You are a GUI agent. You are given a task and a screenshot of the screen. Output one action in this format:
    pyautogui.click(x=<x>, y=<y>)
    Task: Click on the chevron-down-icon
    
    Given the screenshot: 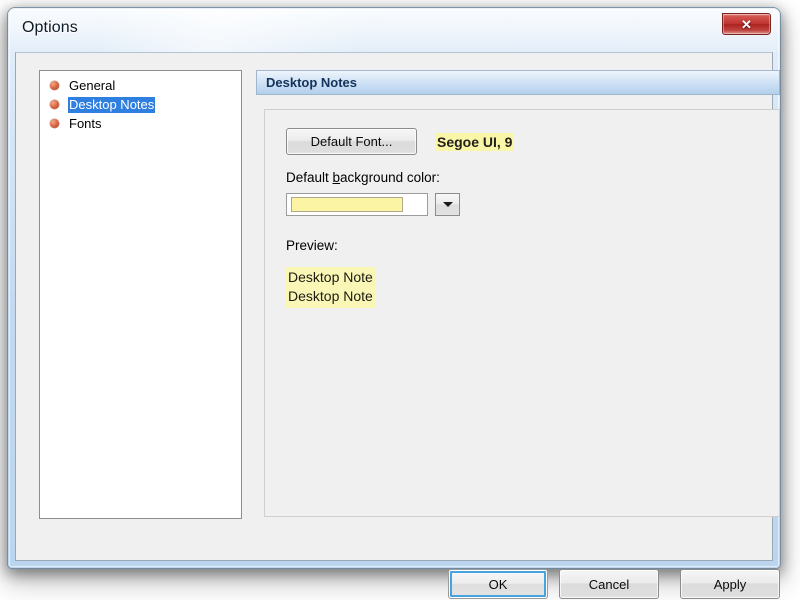 What is the action you would take?
    pyautogui.click(x=447, y=204)
    